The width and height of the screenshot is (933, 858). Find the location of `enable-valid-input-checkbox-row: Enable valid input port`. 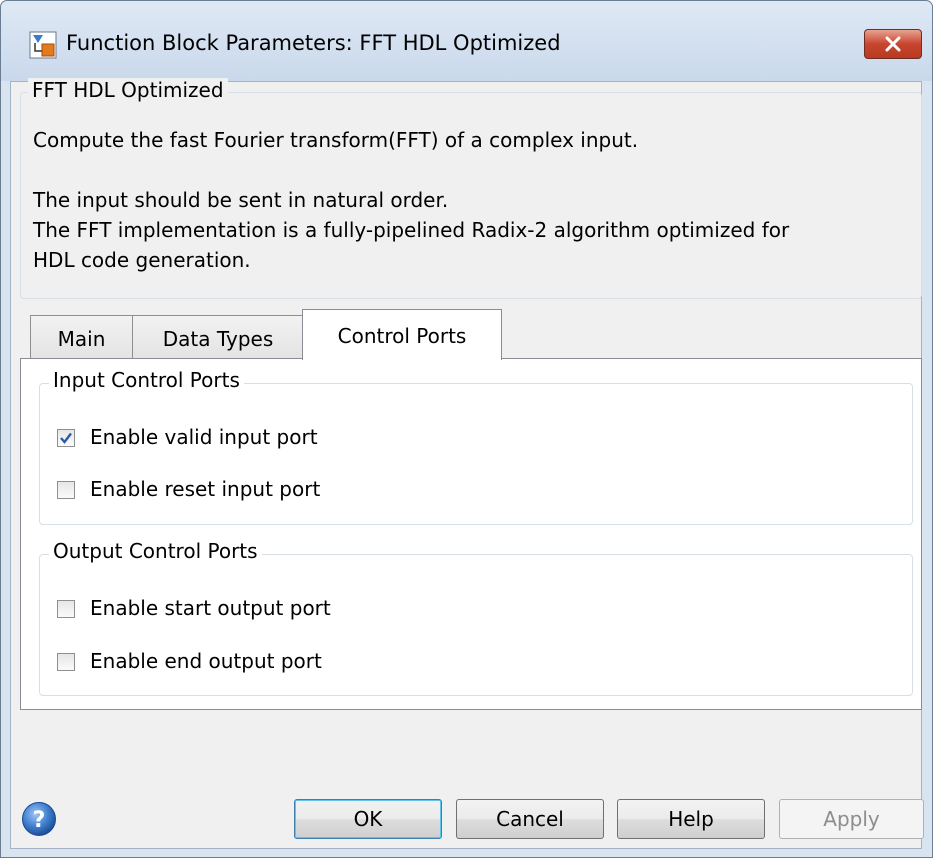

enable-valid-input-checkbox-row: Enable valid input port is located at coordinates (217, 439).